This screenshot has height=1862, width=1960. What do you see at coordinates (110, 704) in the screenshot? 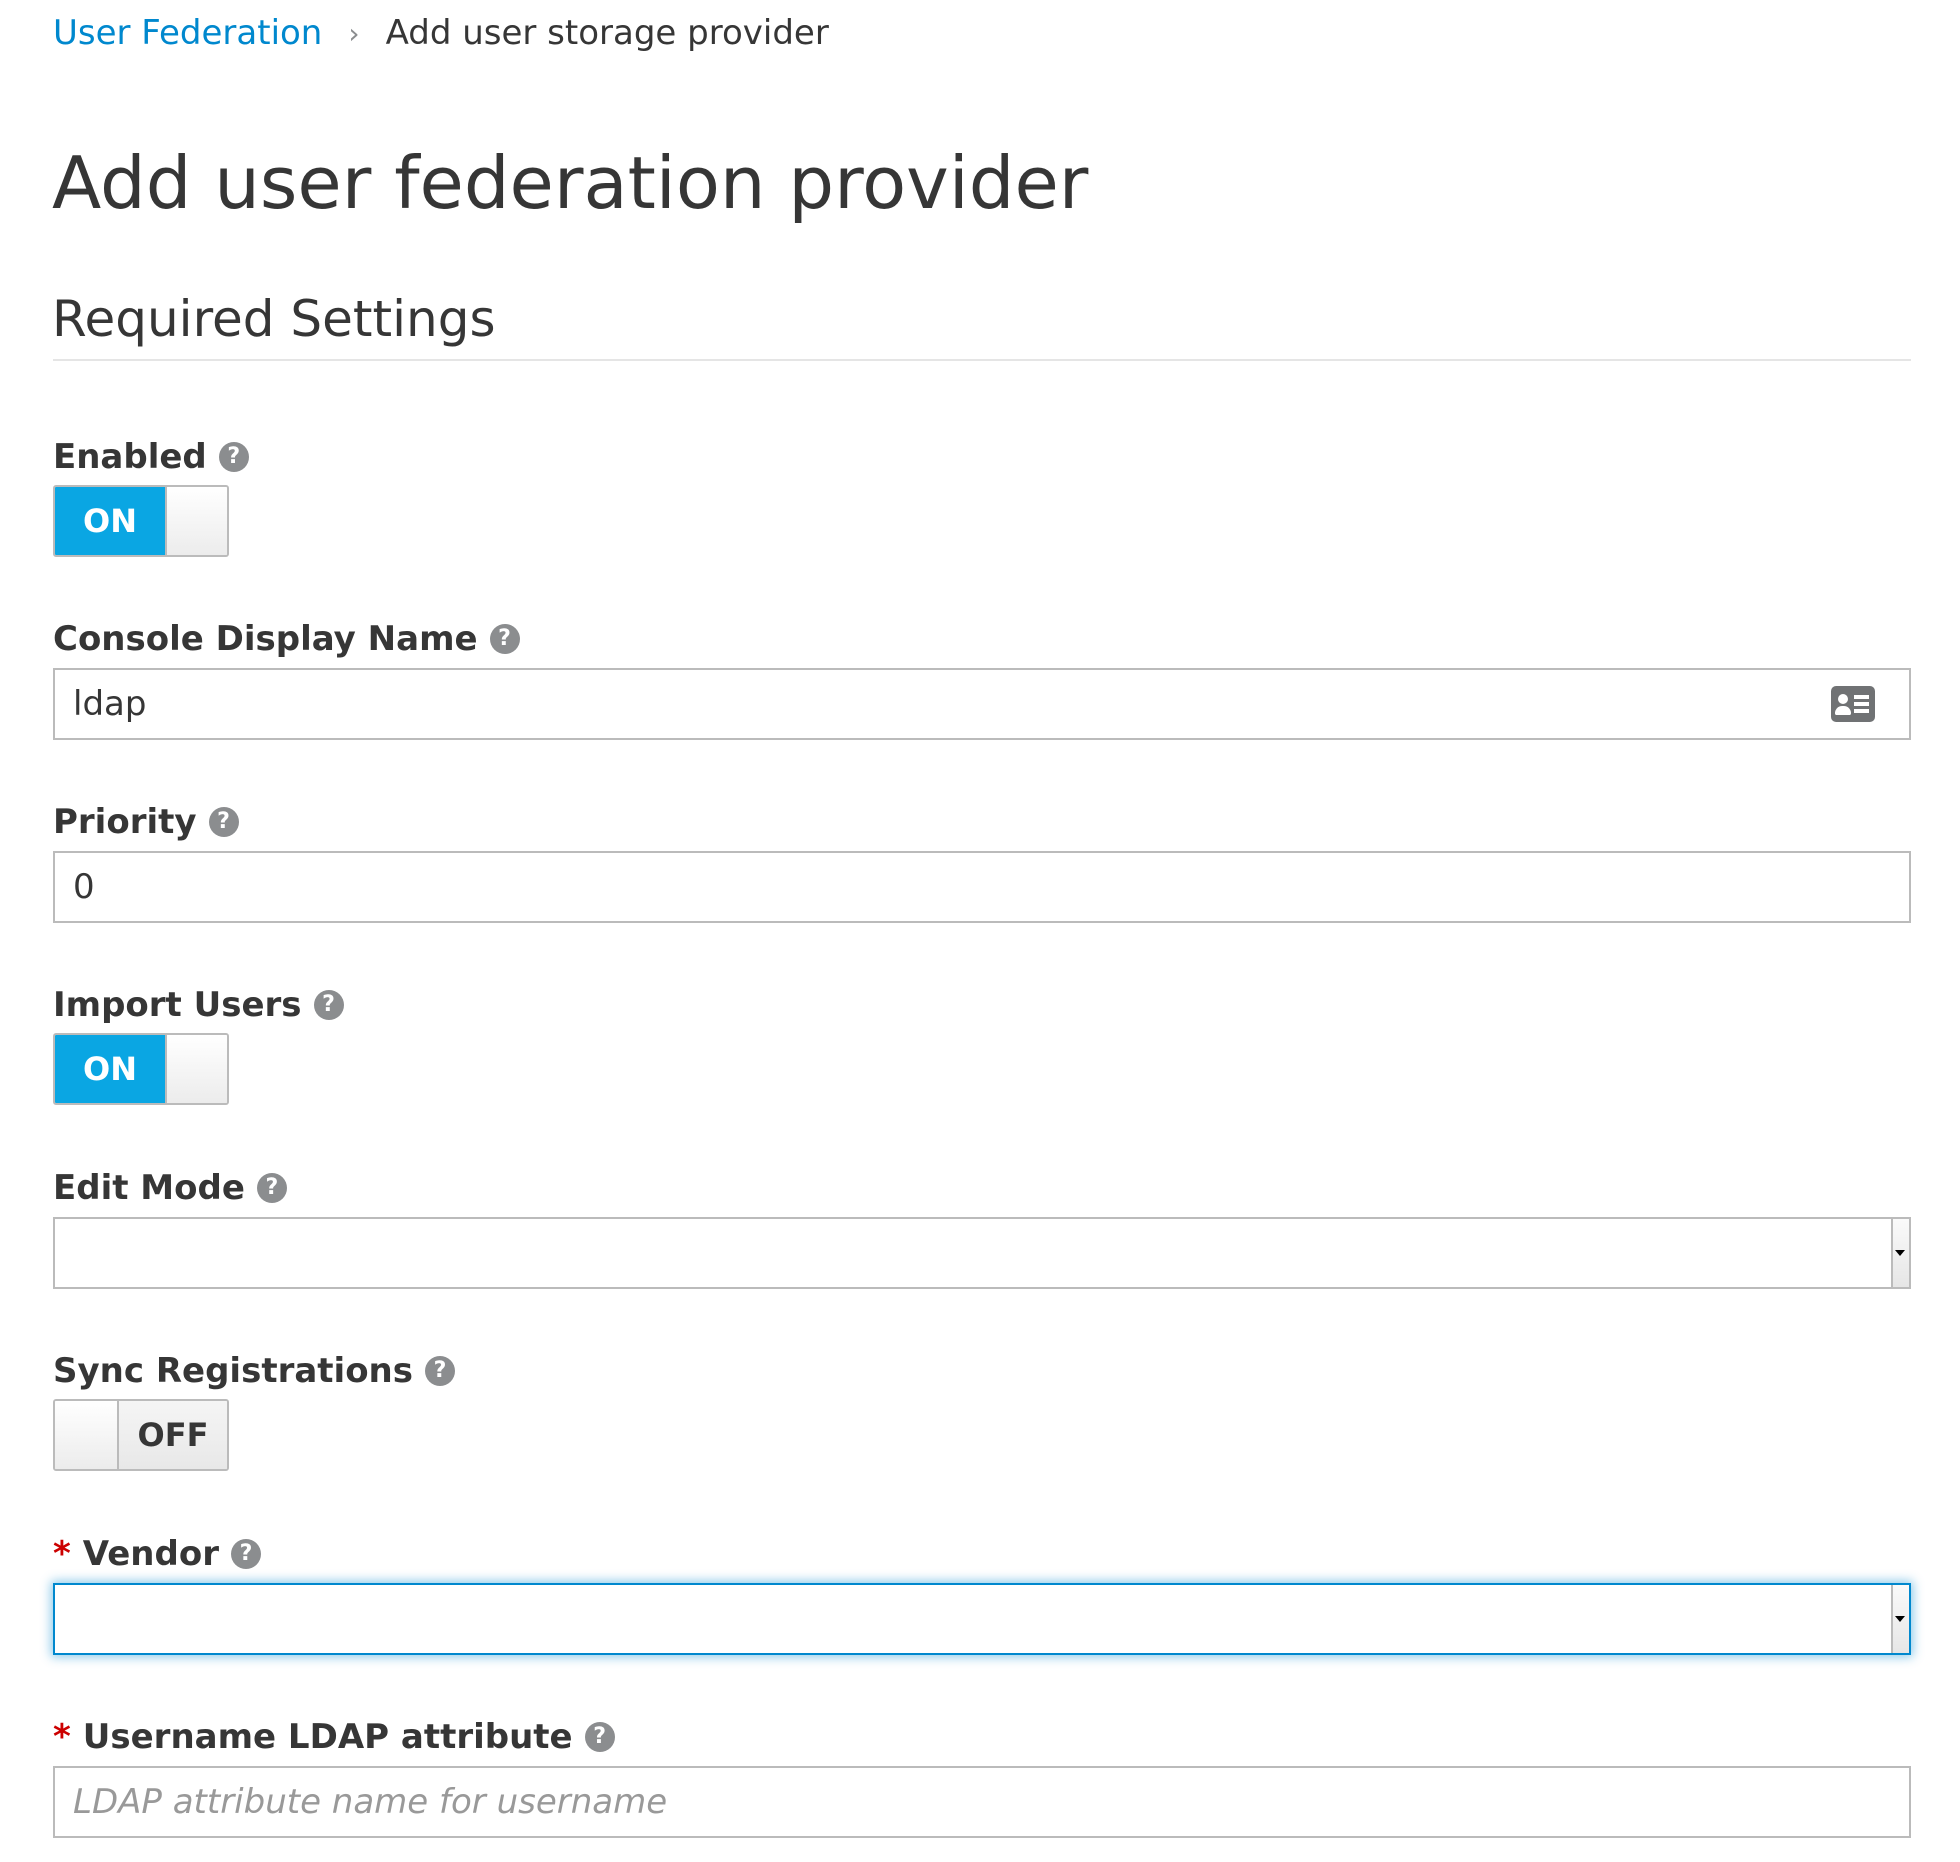
I see `console-display-name-value: ldap` at bounding box center [110, 704].